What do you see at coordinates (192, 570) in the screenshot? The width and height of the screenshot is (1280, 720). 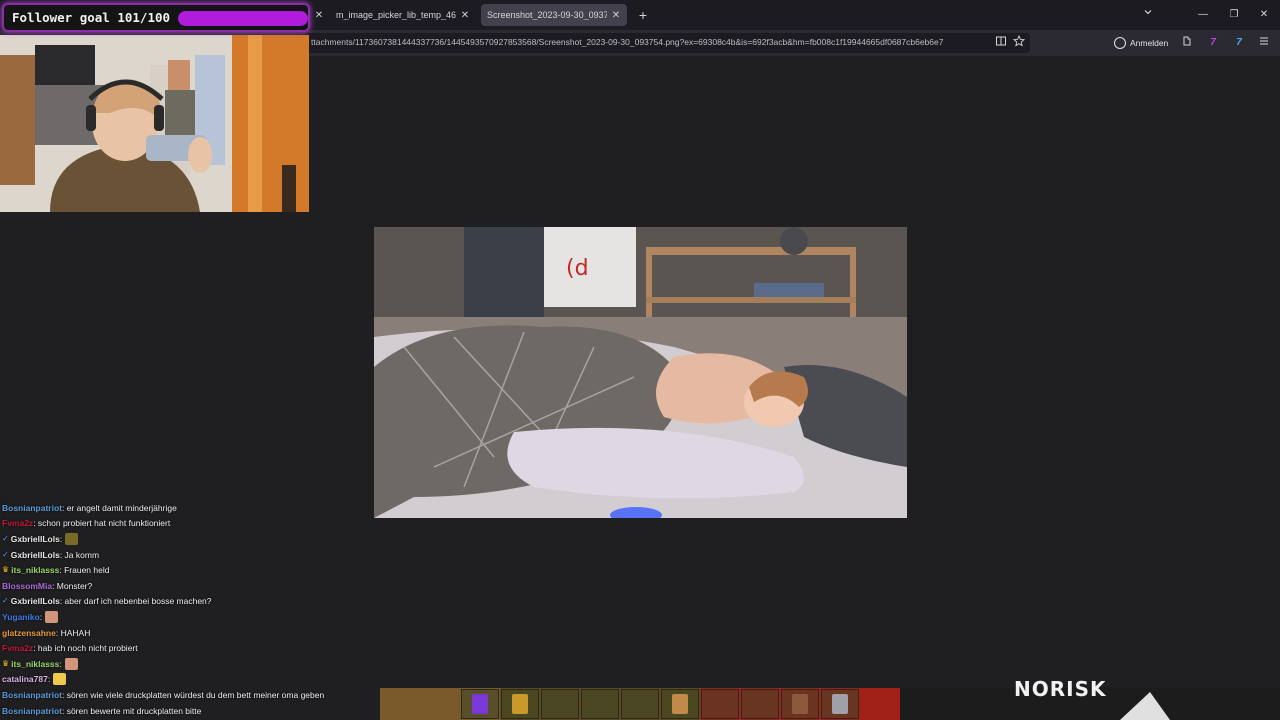 I see `chat-message: ♛ its_niklasss: Frauen held` at bounding box center [192, 570].